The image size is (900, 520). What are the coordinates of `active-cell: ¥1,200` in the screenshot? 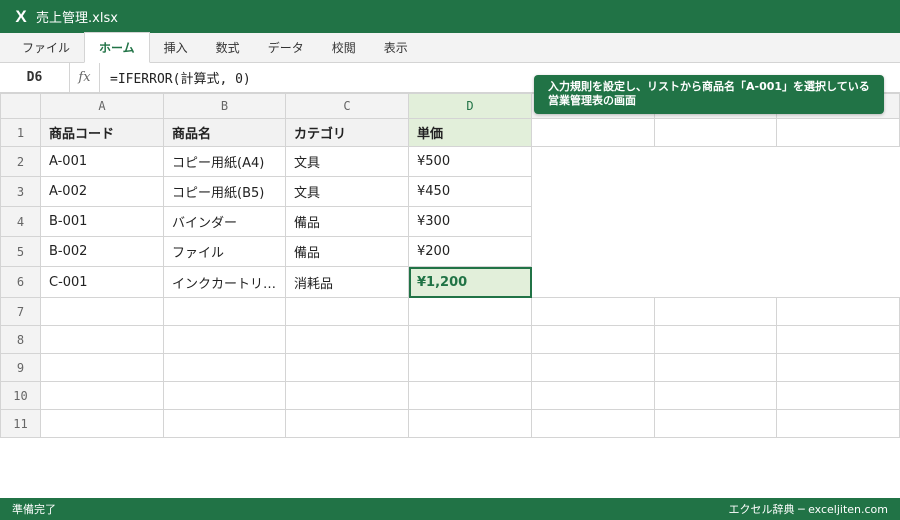 It's located at (470, 282).